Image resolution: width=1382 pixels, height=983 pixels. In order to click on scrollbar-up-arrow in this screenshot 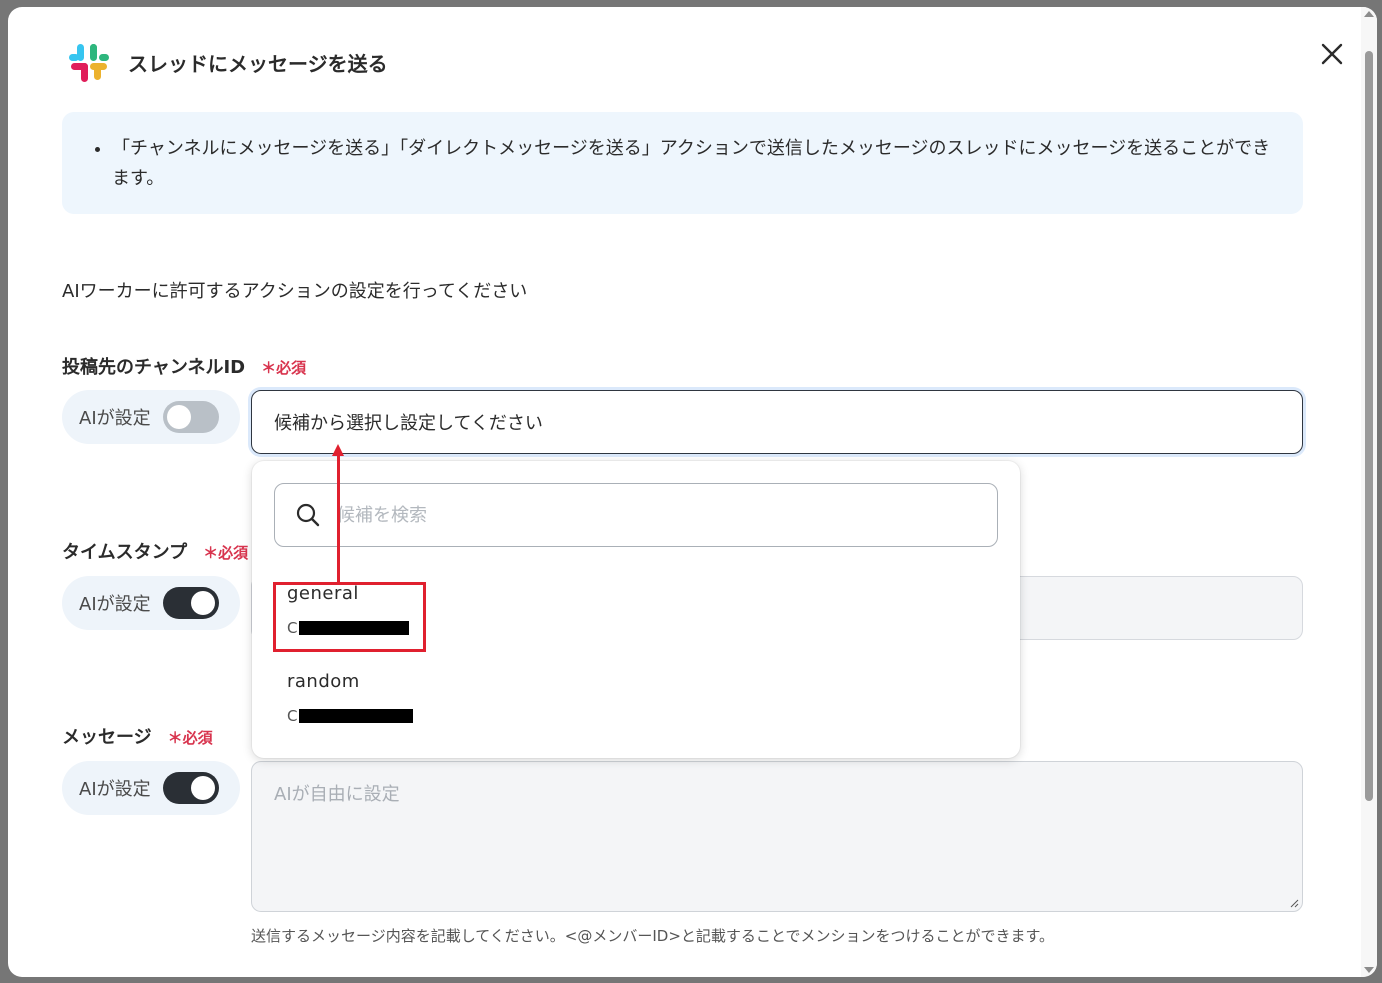, I will do `click(1369, 14)`.